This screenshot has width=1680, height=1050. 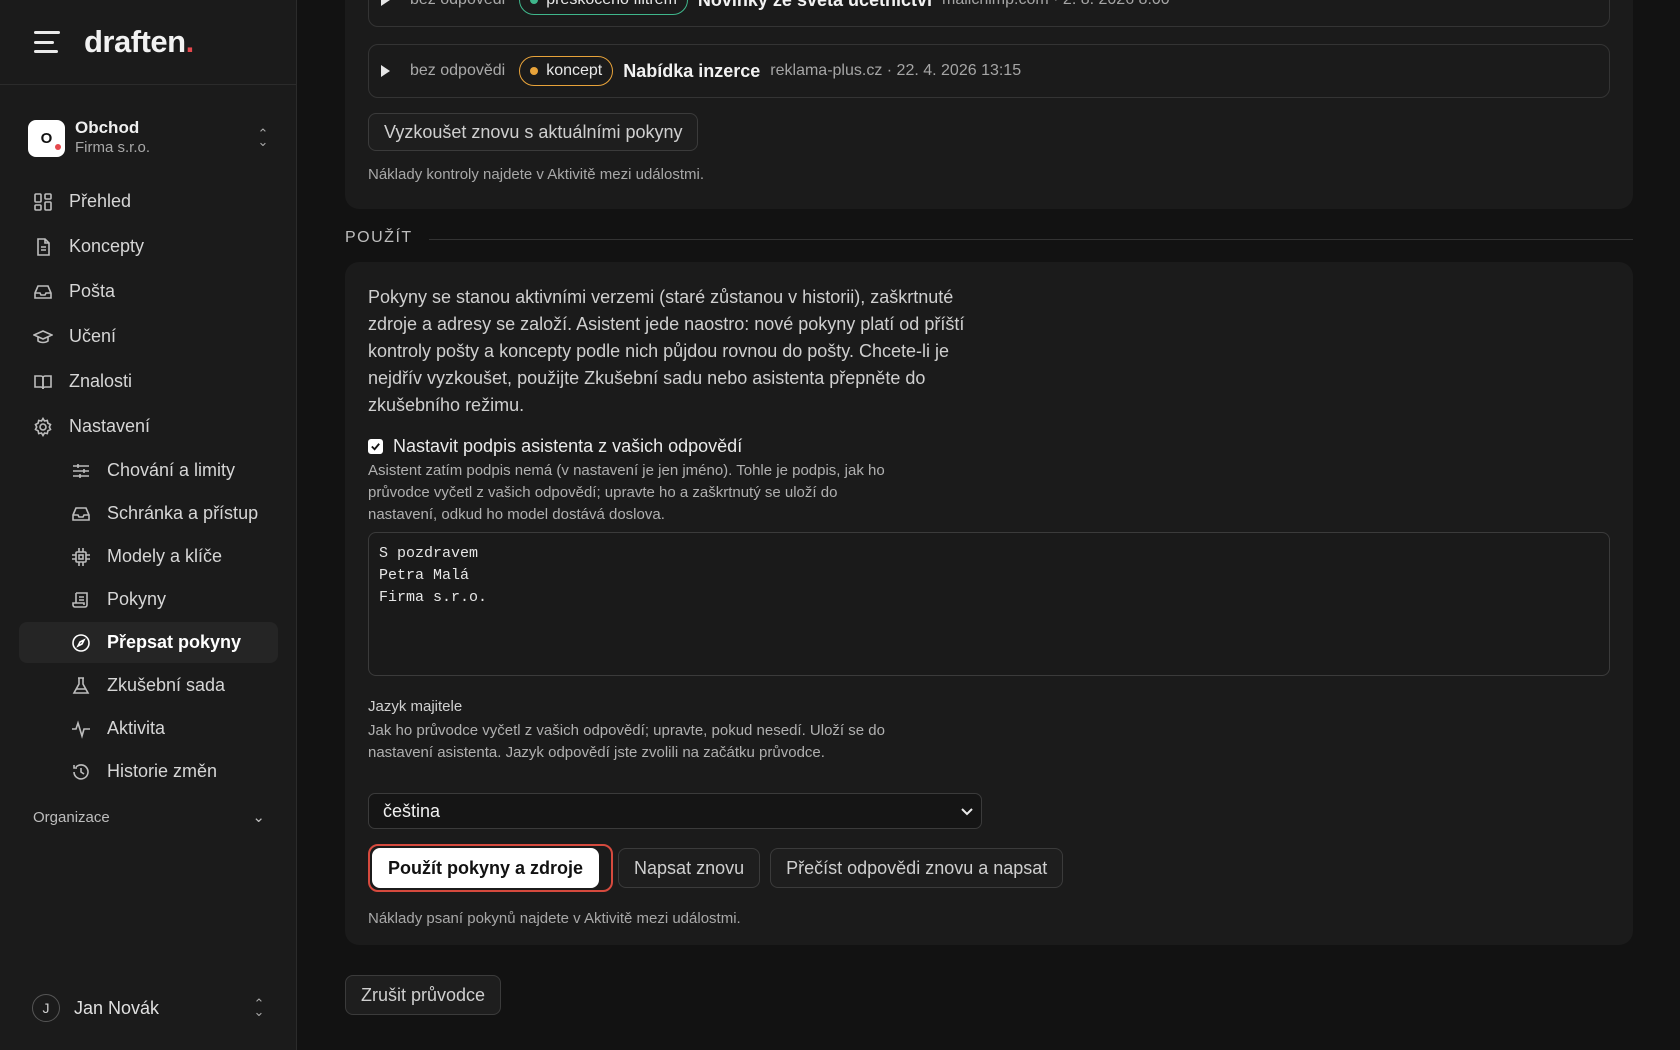 What do you see at coordinates (81, 471) in the screenshot?
I see `sliders-icon` at bounding box center [81, 471].